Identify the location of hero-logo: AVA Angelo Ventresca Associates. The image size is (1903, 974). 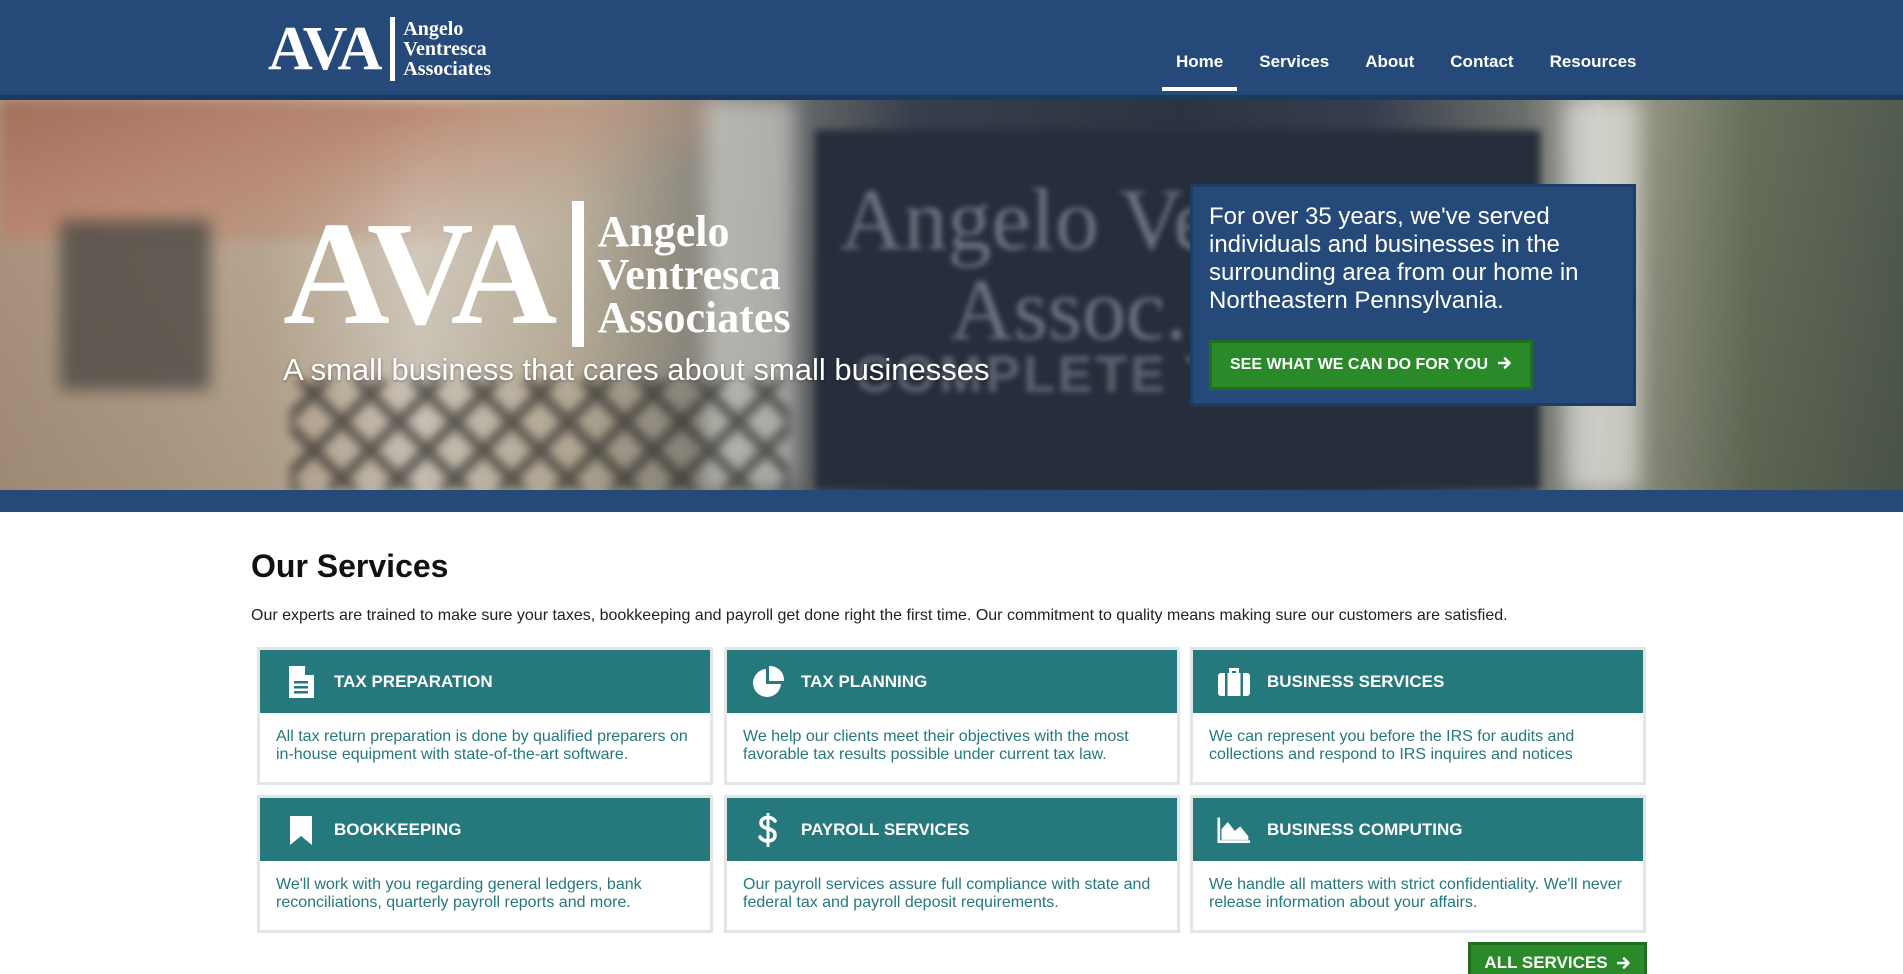
(537, 274).